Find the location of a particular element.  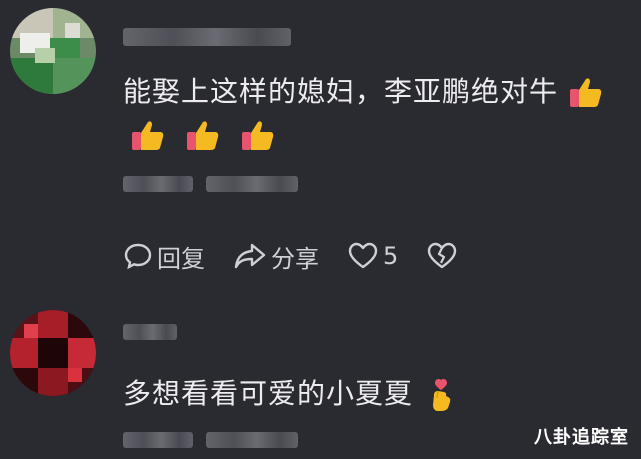

finger-heart-icon is located at coordinates (441, 395).